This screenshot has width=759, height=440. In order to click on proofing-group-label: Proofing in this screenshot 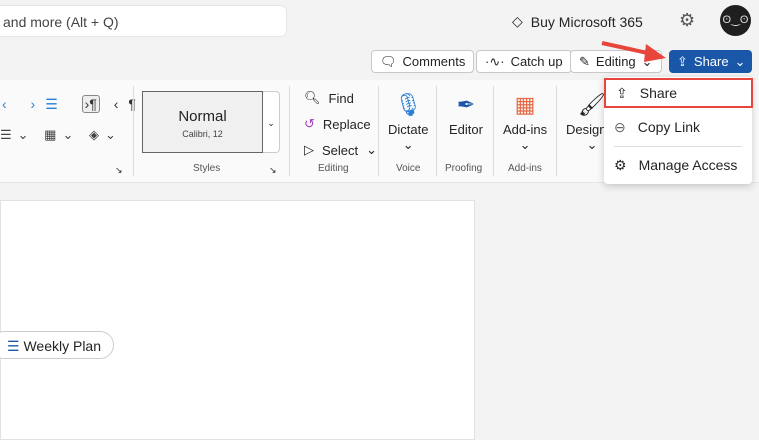, I will do `click(464, 168)`.